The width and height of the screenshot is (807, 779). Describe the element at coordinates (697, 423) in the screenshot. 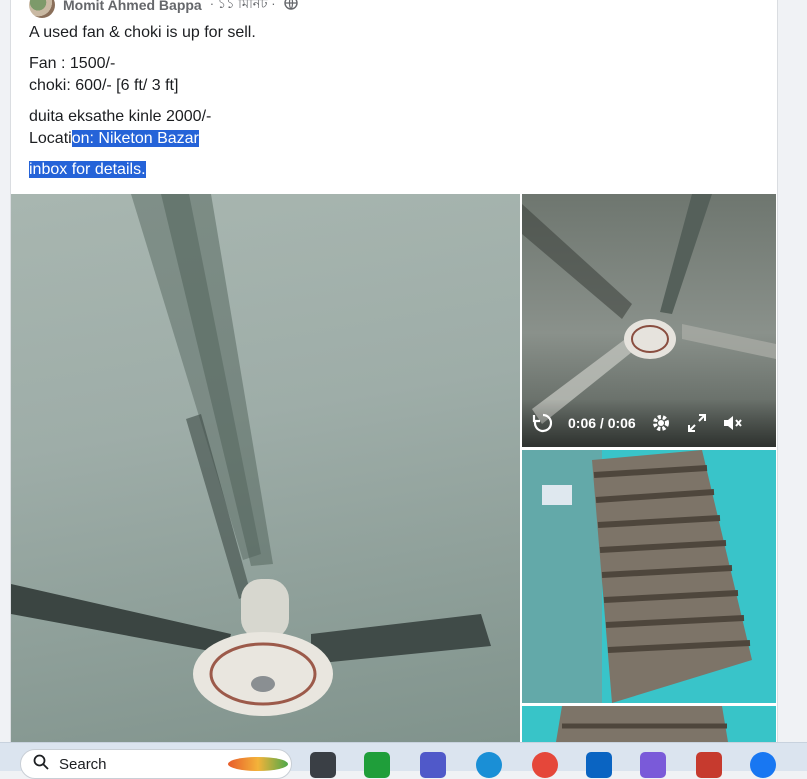

I see `fullscreen-icon` at that location.